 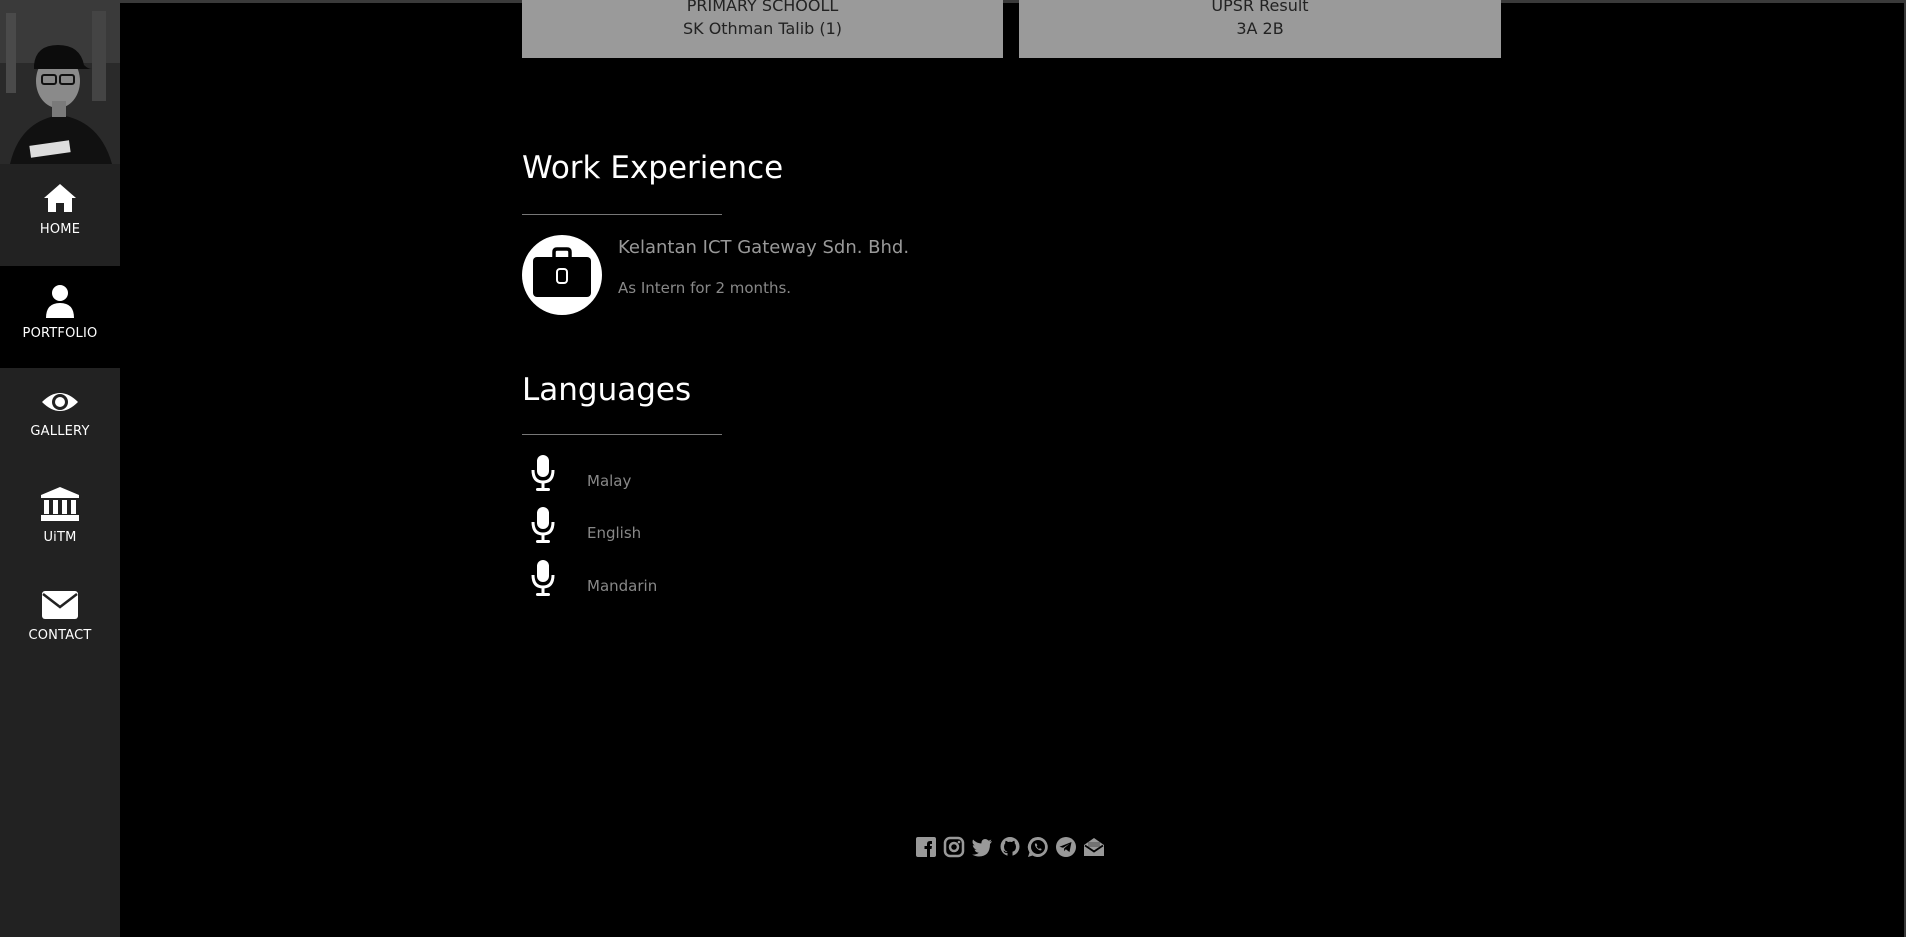 I want to click on work-icon-circle, so click(x=562, y=275).